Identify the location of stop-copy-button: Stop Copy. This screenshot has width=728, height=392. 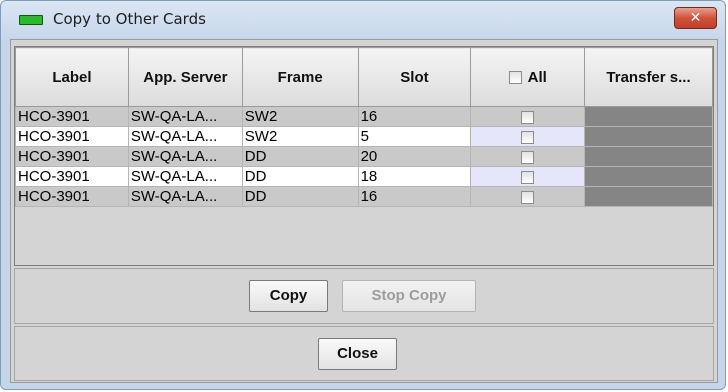
(409, 296).